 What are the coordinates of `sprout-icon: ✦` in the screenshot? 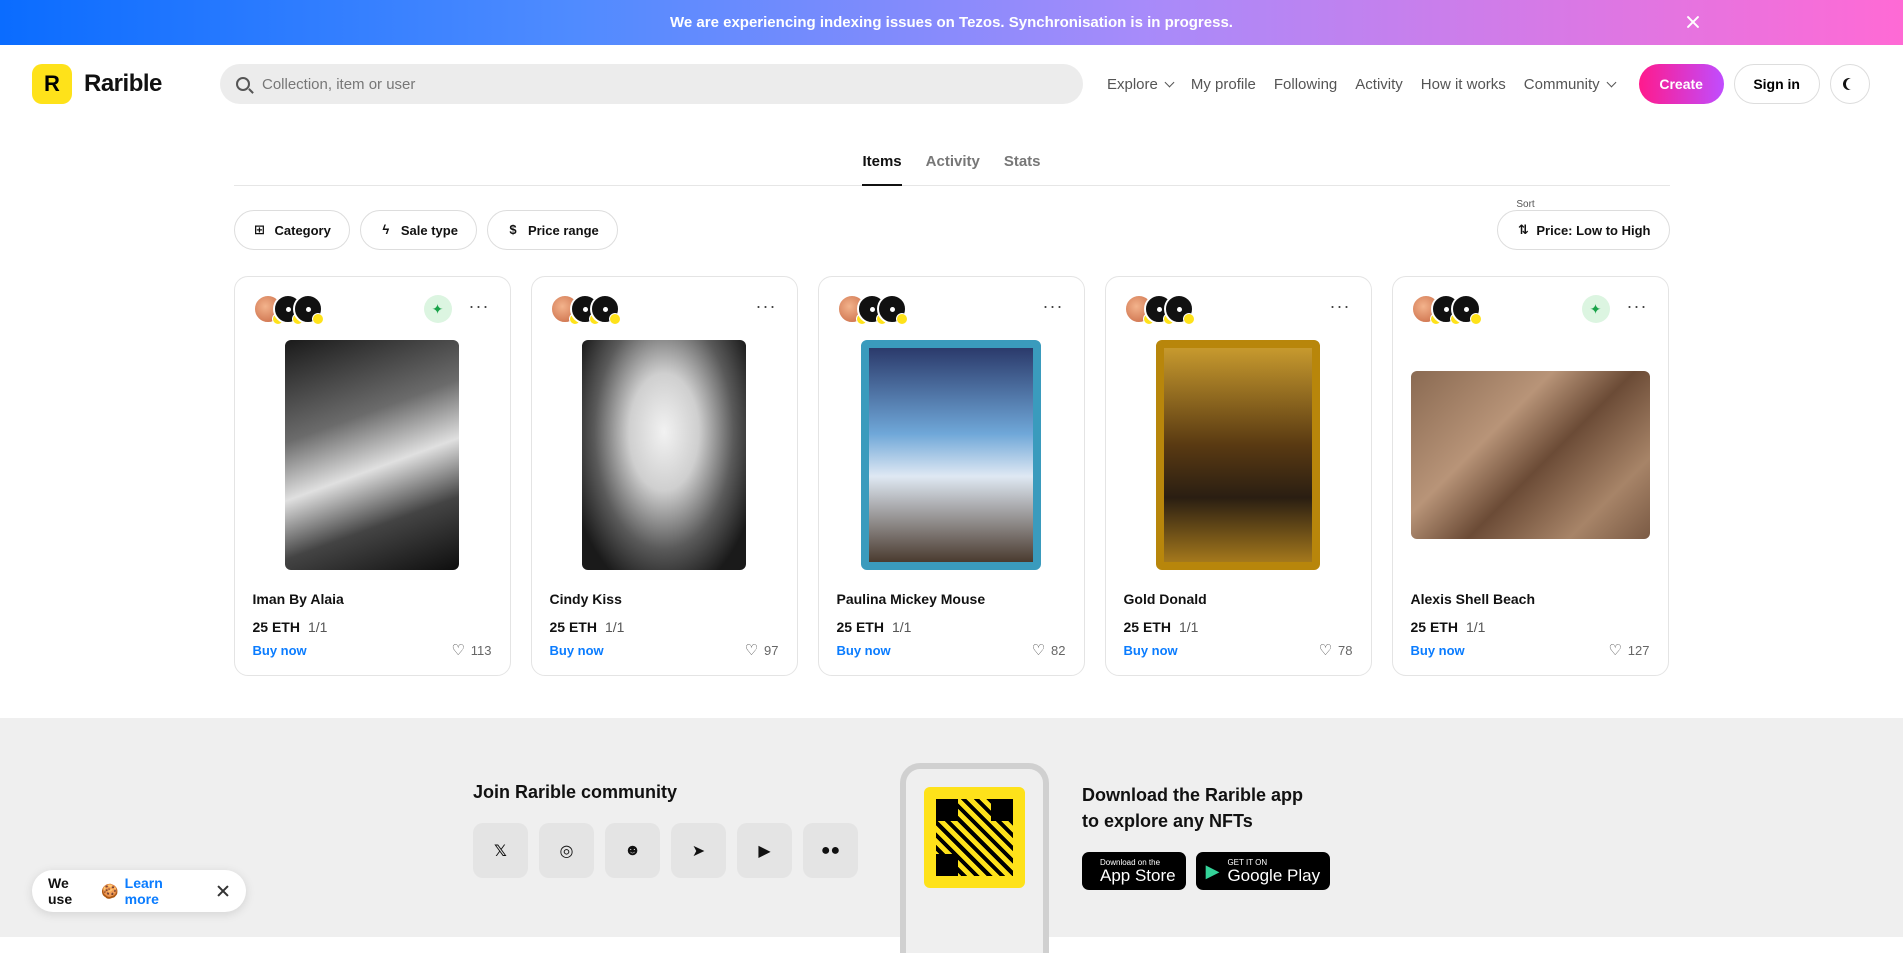 It's located at (437, 309).